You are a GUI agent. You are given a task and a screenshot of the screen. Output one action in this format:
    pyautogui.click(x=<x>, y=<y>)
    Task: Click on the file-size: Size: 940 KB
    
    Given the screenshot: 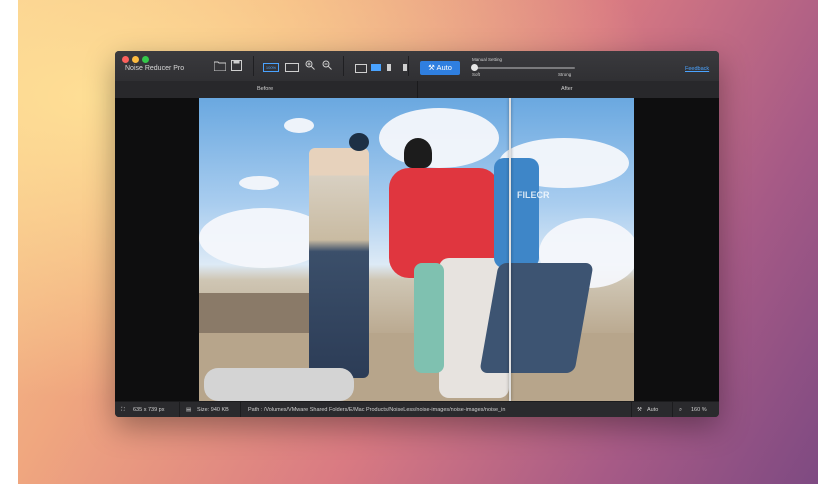 What is the action you would take?
    pyautogui.click(x=213, y=410)
    